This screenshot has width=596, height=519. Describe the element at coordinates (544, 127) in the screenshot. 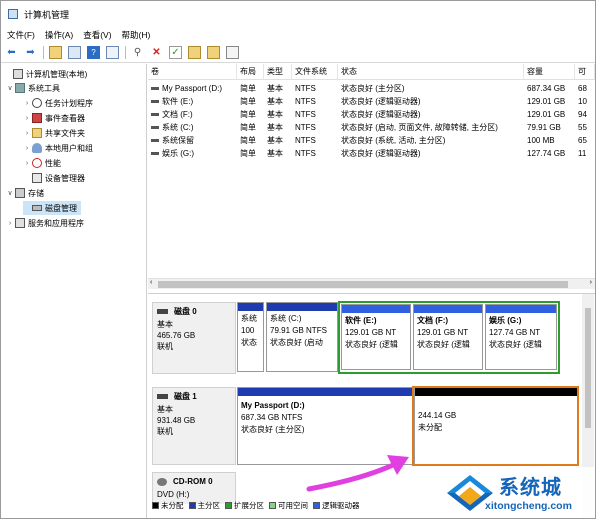

I see `table-cell: 79.91 GB` at that location.